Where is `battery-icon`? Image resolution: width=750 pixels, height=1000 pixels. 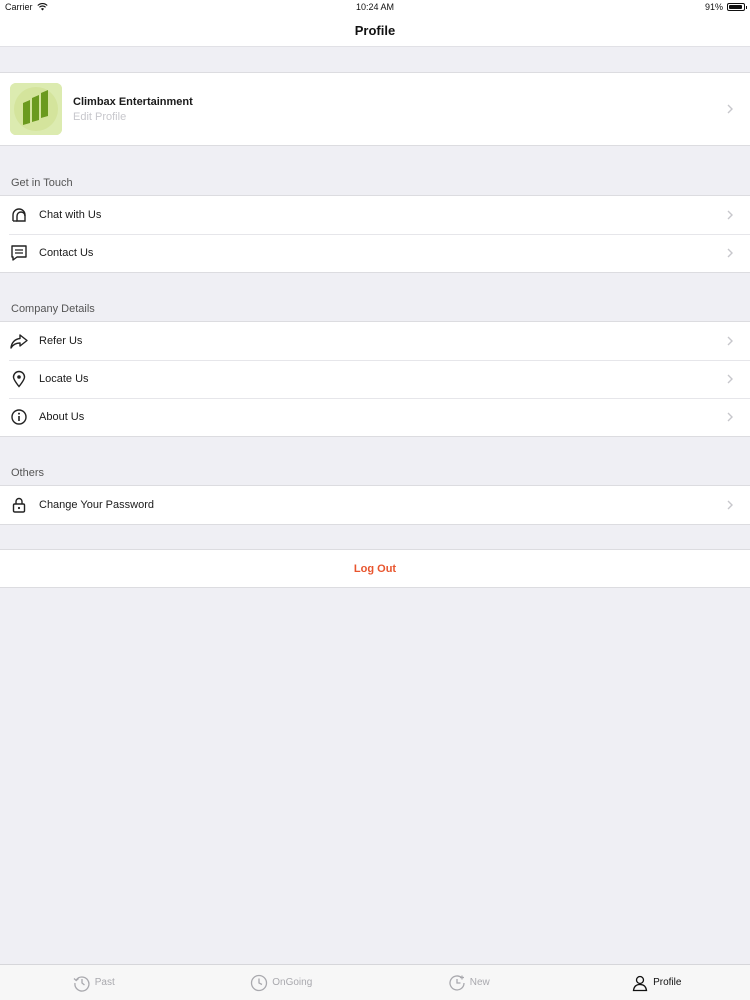 battery-icon is located at coordinates (737, 7).